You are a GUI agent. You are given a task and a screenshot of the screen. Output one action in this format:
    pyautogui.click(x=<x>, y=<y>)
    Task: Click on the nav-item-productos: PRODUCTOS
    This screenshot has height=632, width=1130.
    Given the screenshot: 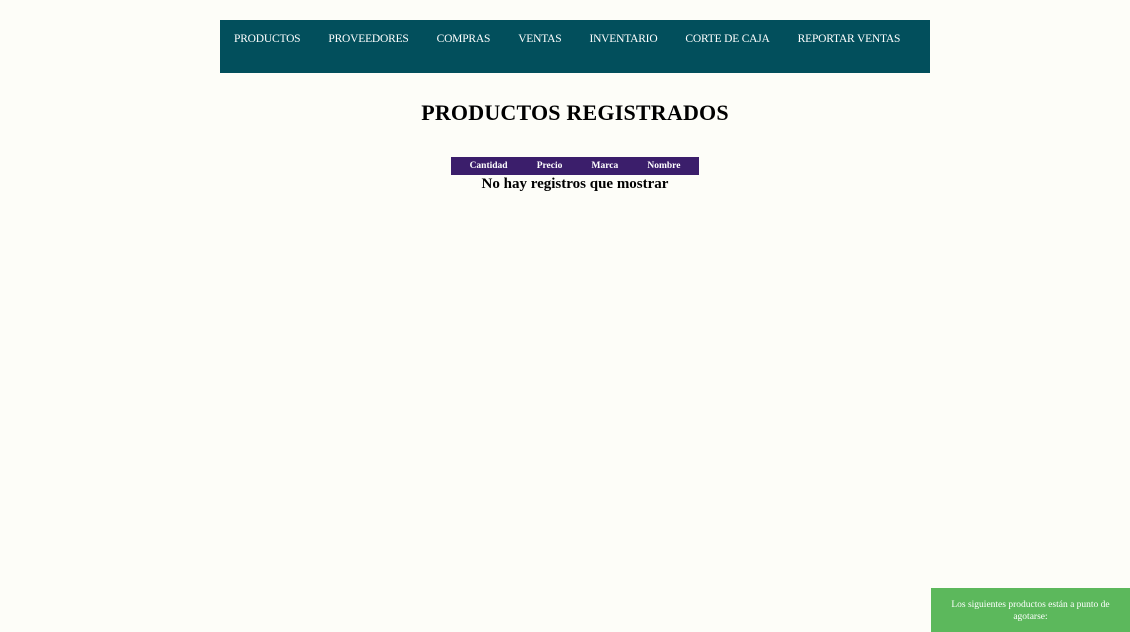 What is the action you would take?
    pyautogui.click(x=267, y=39)
    